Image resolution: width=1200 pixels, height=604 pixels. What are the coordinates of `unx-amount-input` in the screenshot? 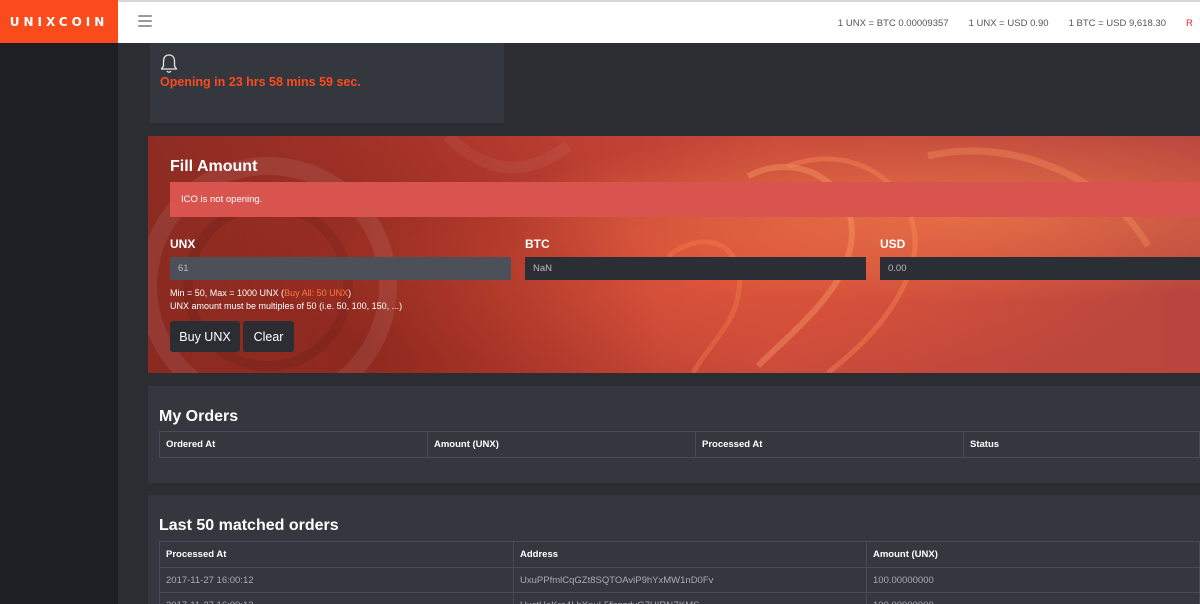 It's located at (340, 268).